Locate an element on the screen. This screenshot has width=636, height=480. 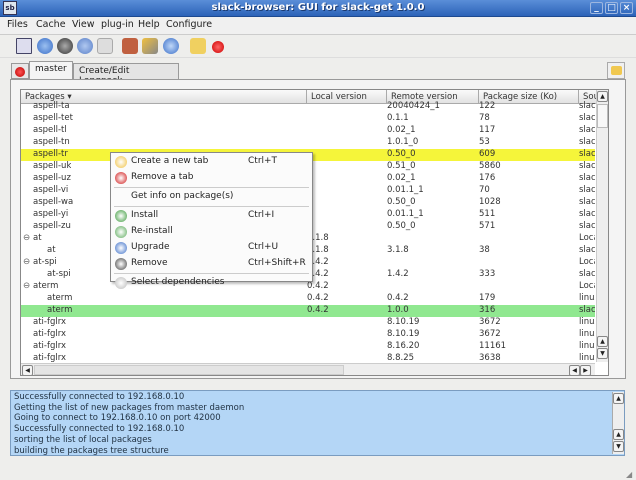
size-cell: 3638 is located at coordinates (490, 358).